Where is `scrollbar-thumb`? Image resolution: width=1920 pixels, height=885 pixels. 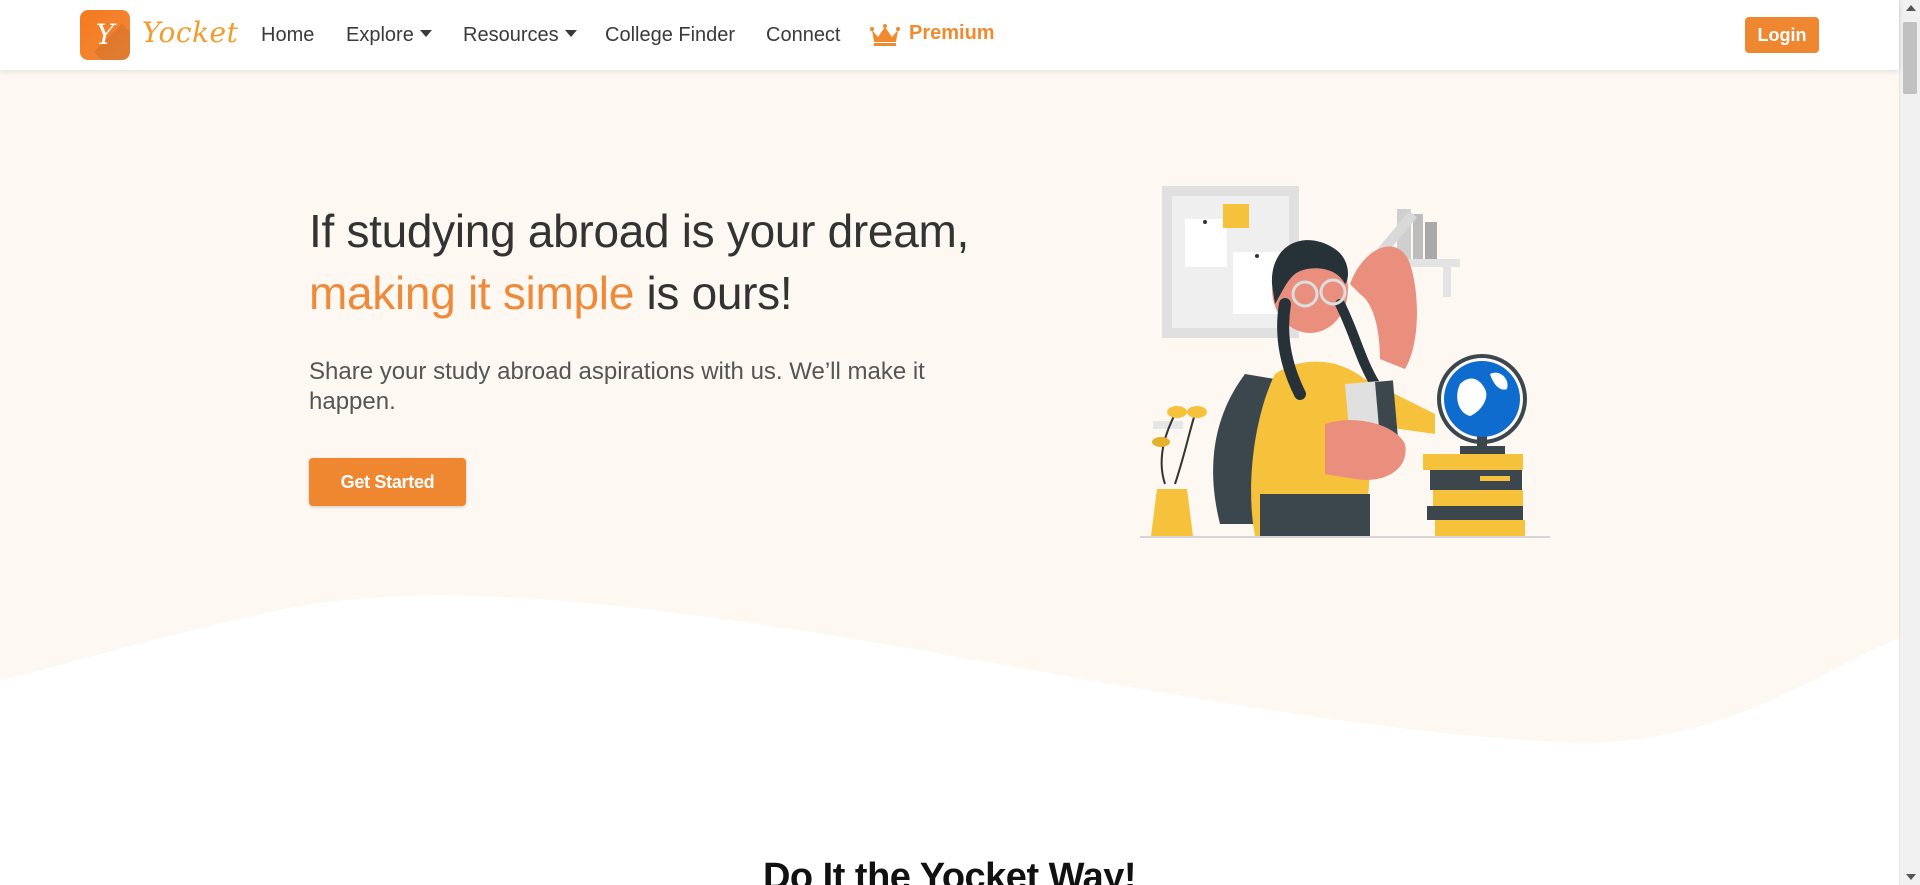
scrollbar-thumb is located at coordinates (1910, 58).